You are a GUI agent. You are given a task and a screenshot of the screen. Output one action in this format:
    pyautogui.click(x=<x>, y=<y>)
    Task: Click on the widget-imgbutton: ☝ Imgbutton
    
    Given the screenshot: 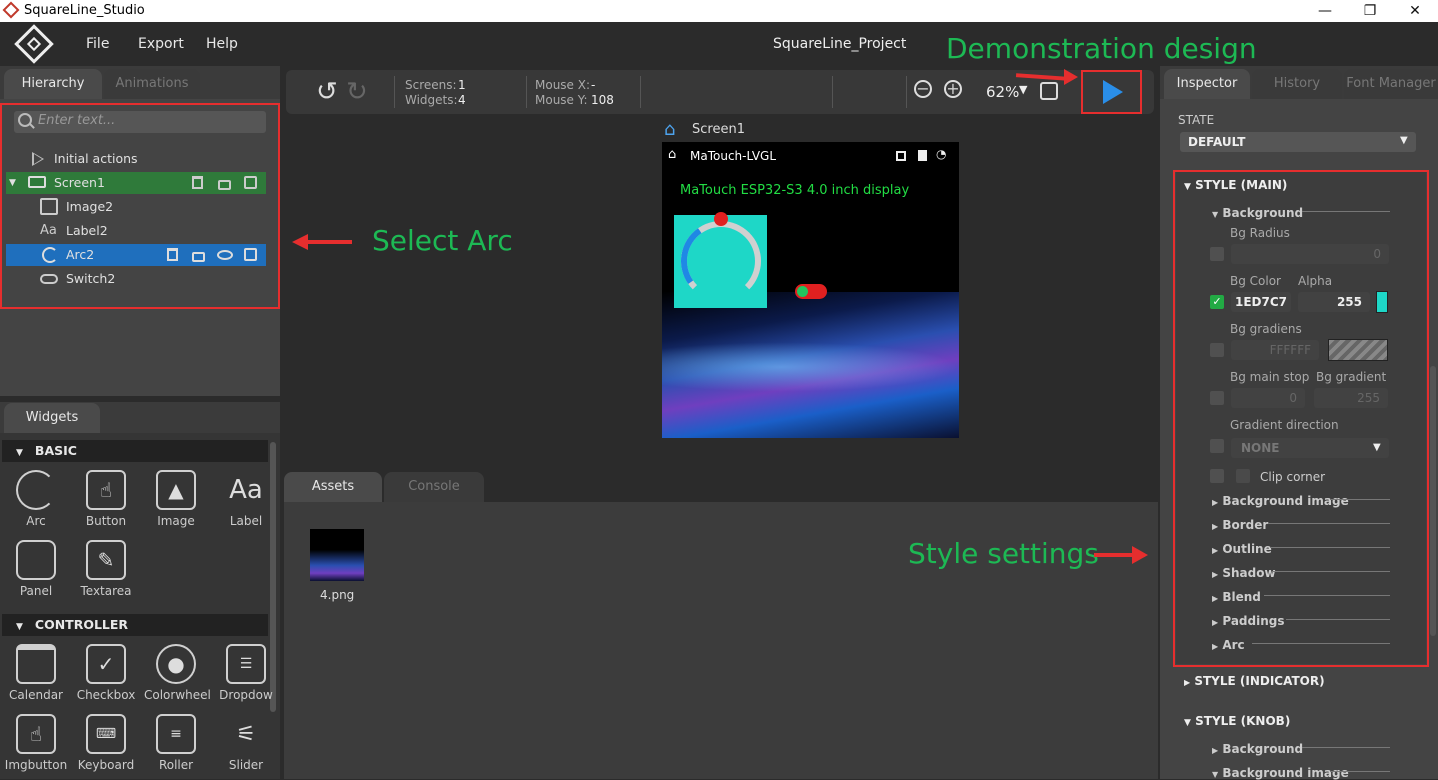 What is the action you would take?
    pyautogui.click(x=36, y=743)
    